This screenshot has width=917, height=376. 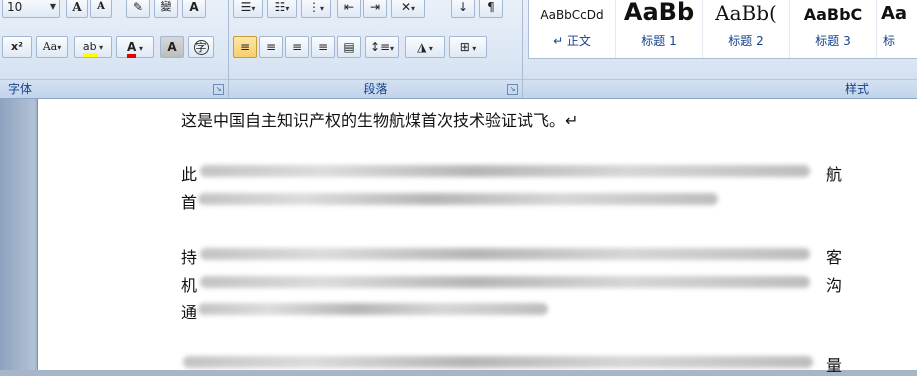 I want to click on change-case-button: Aa▾, so click(x=52, y=47).